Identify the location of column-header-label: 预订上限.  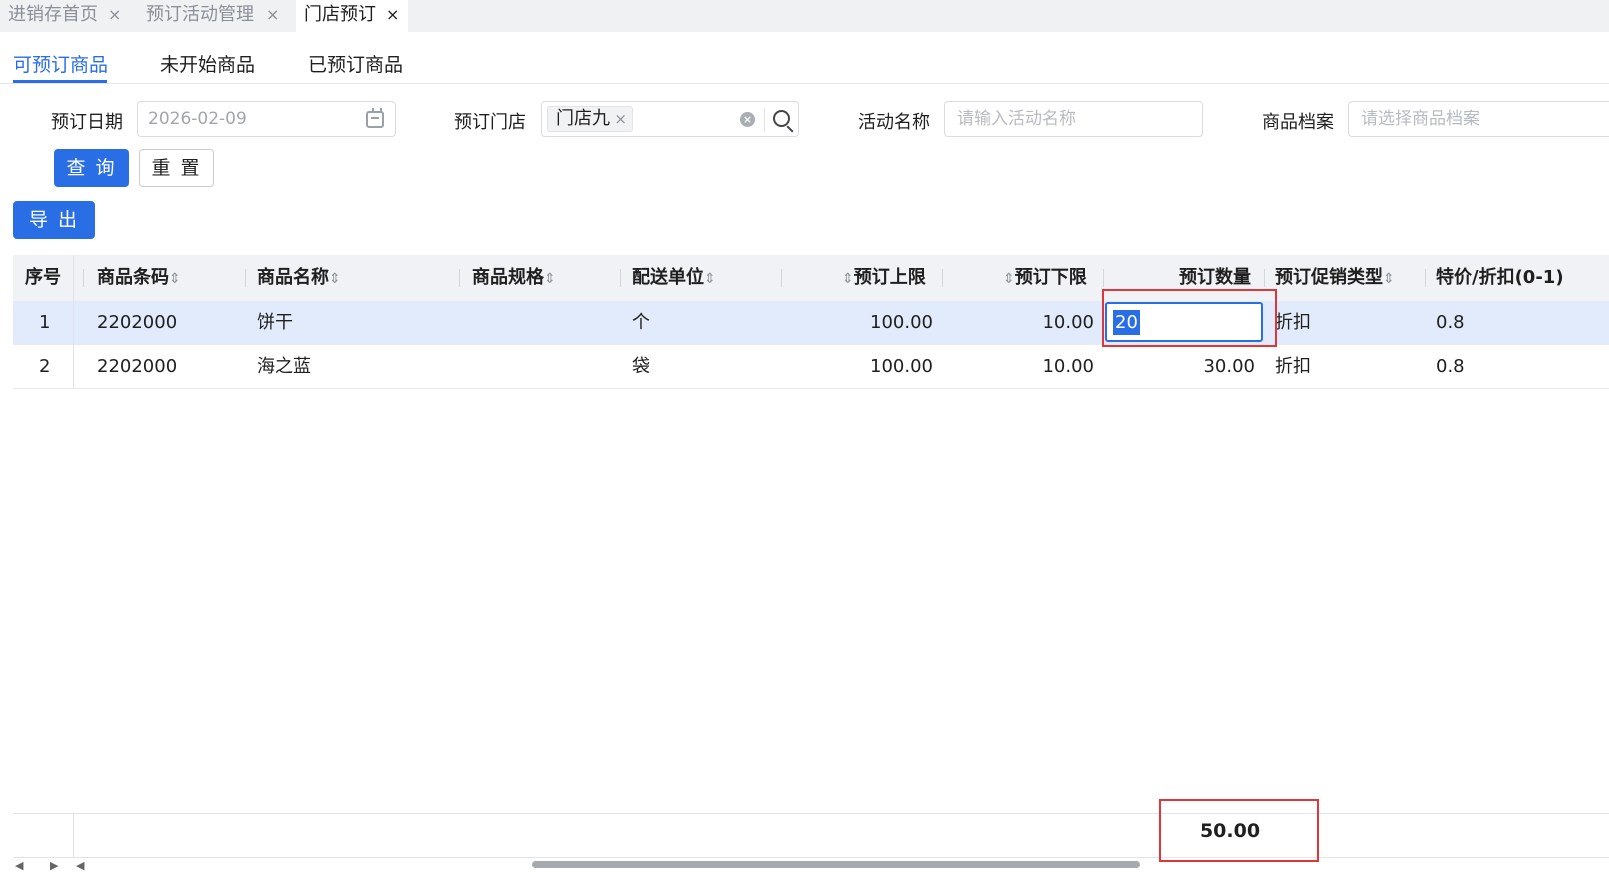
(889, 277).